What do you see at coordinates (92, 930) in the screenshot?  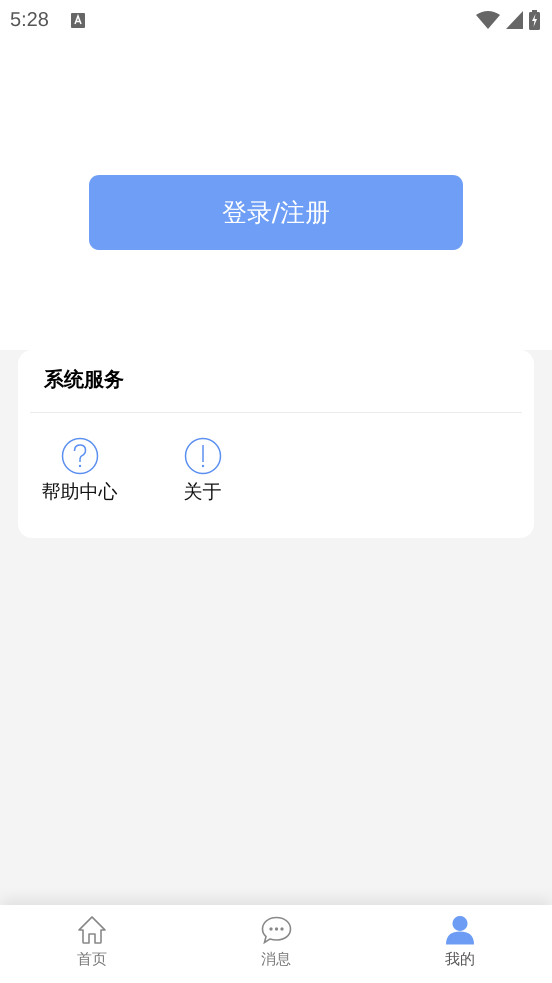 I see `home-icon` at bounding box center [92, 930].